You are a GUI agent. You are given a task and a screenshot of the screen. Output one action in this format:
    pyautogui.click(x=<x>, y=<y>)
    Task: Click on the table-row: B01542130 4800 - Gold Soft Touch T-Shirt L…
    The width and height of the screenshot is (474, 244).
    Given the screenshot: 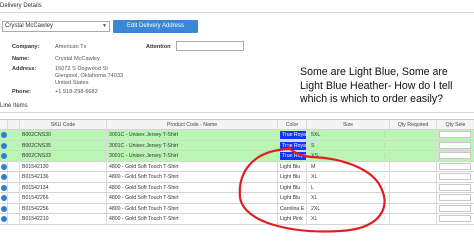 What is the action you would take?
    pyautogui.click(x=237, y=166)
    